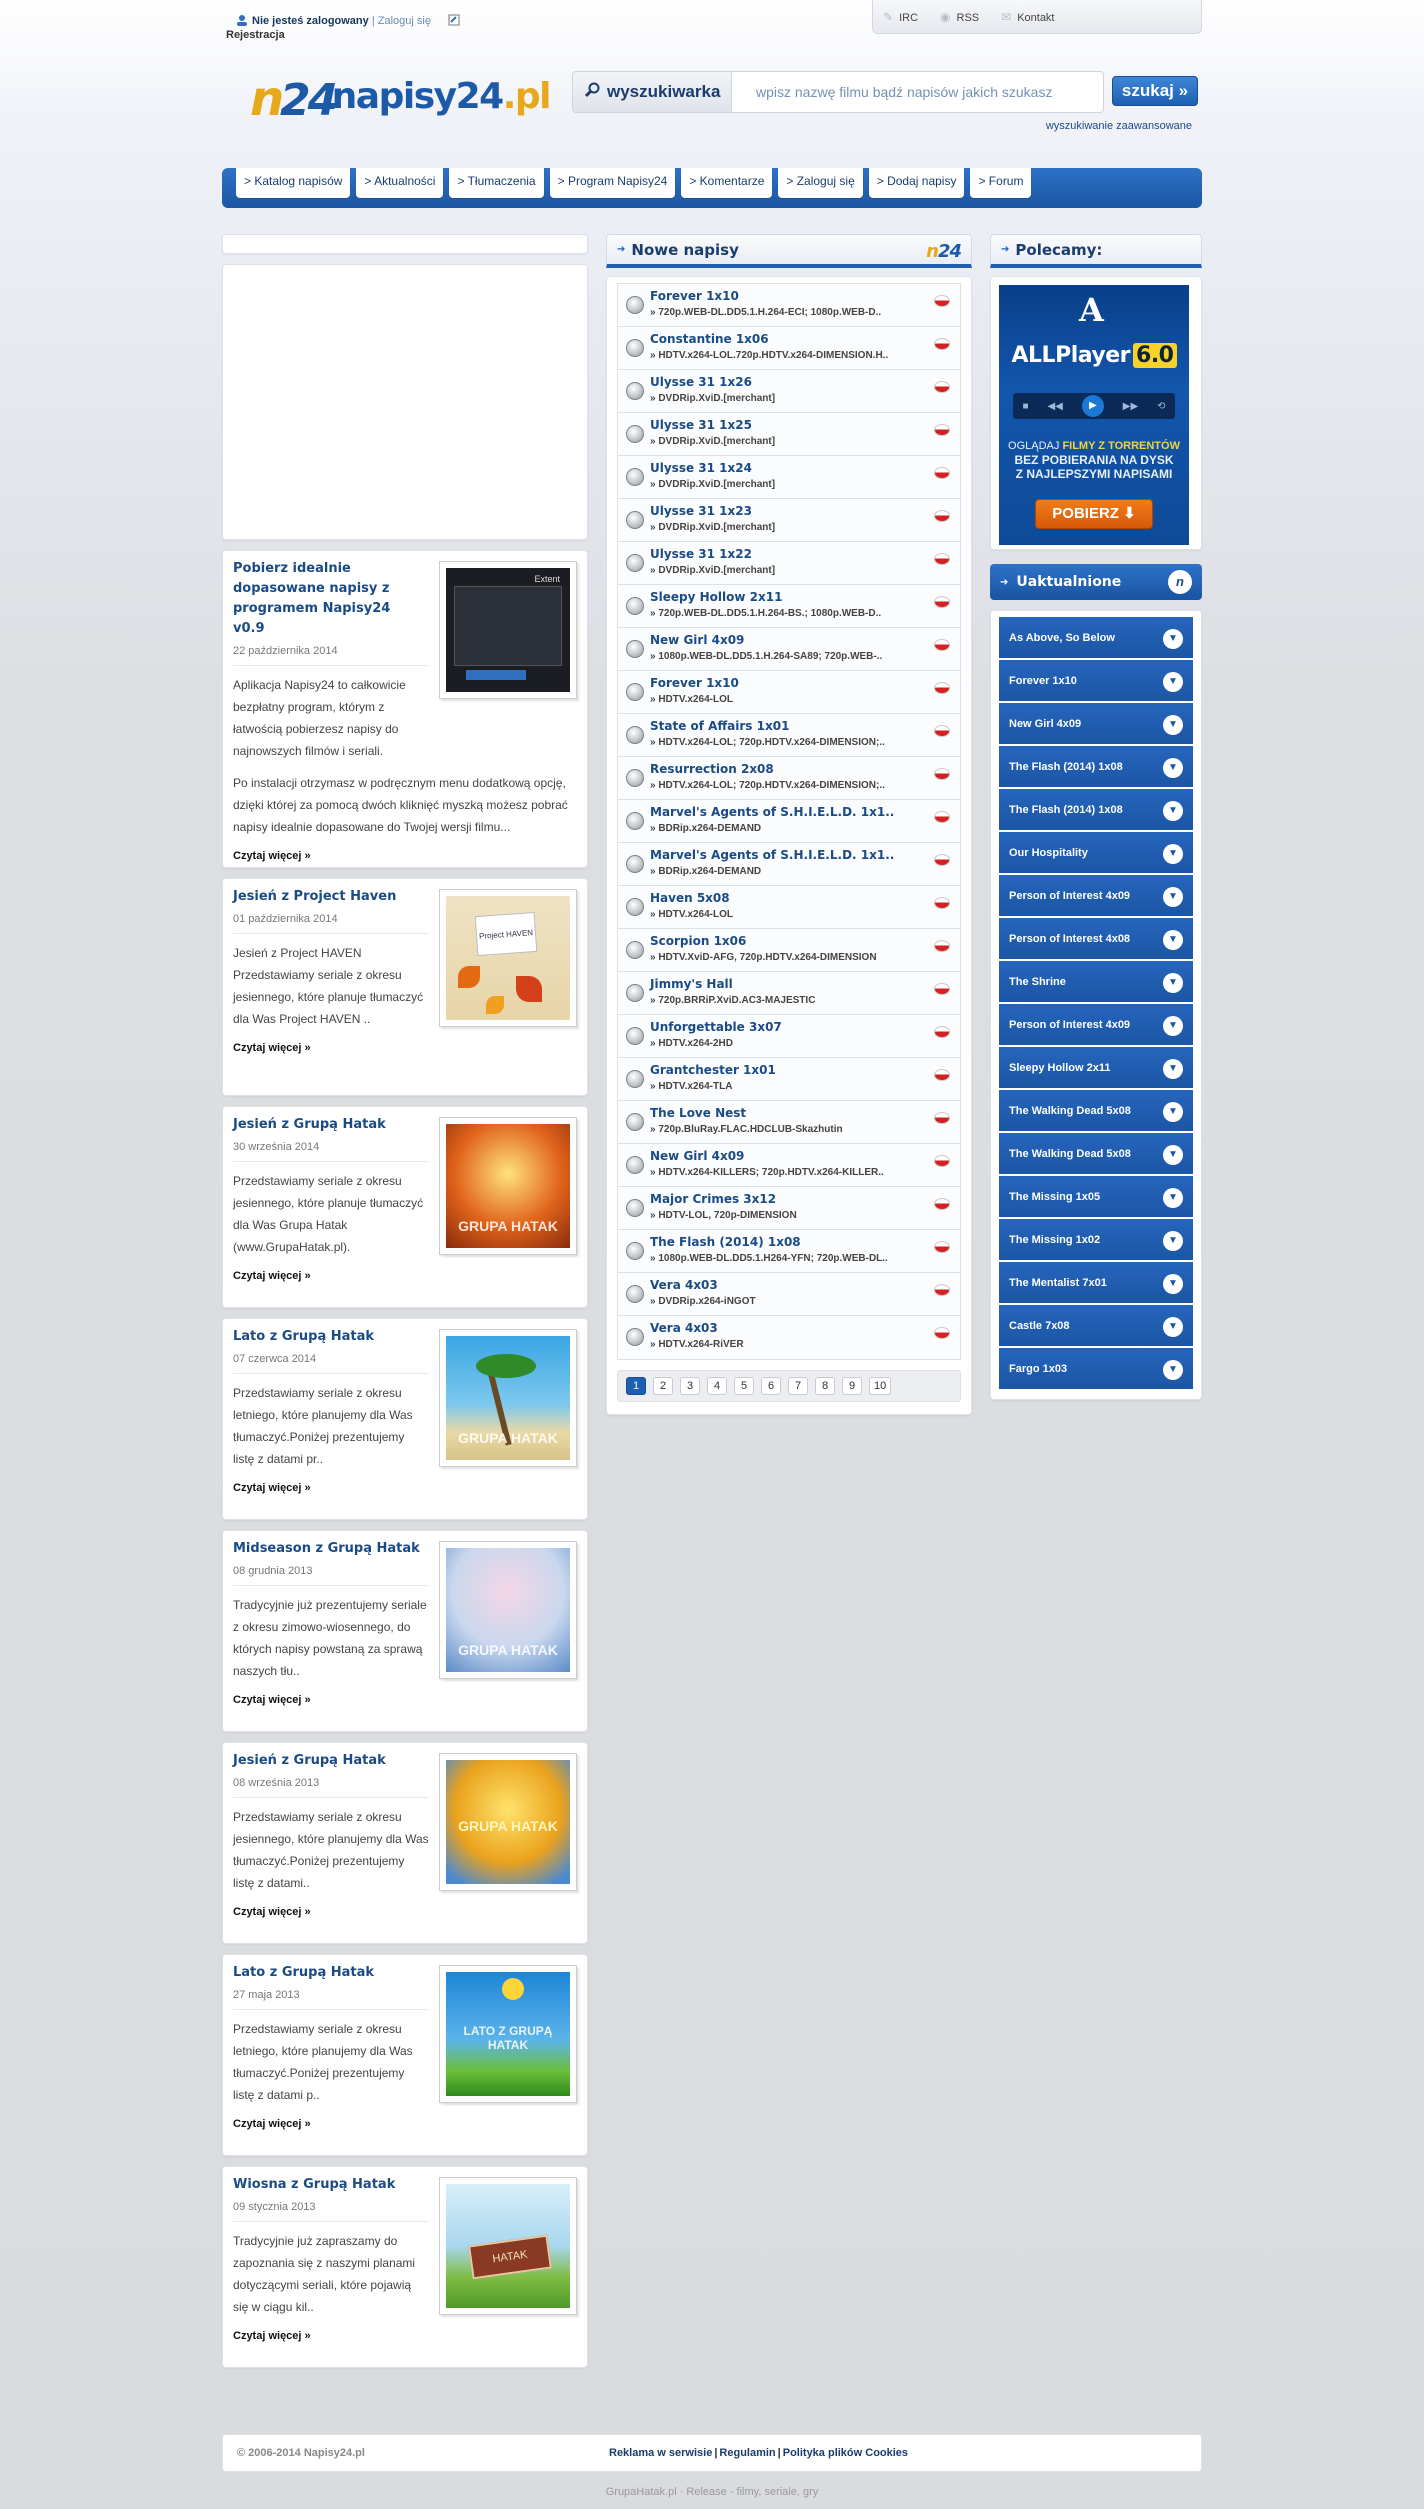 Image resolution: width=1424 pixels, height=2509 pixels. I want to click on search-button: szukaj », so click(1155, 91).